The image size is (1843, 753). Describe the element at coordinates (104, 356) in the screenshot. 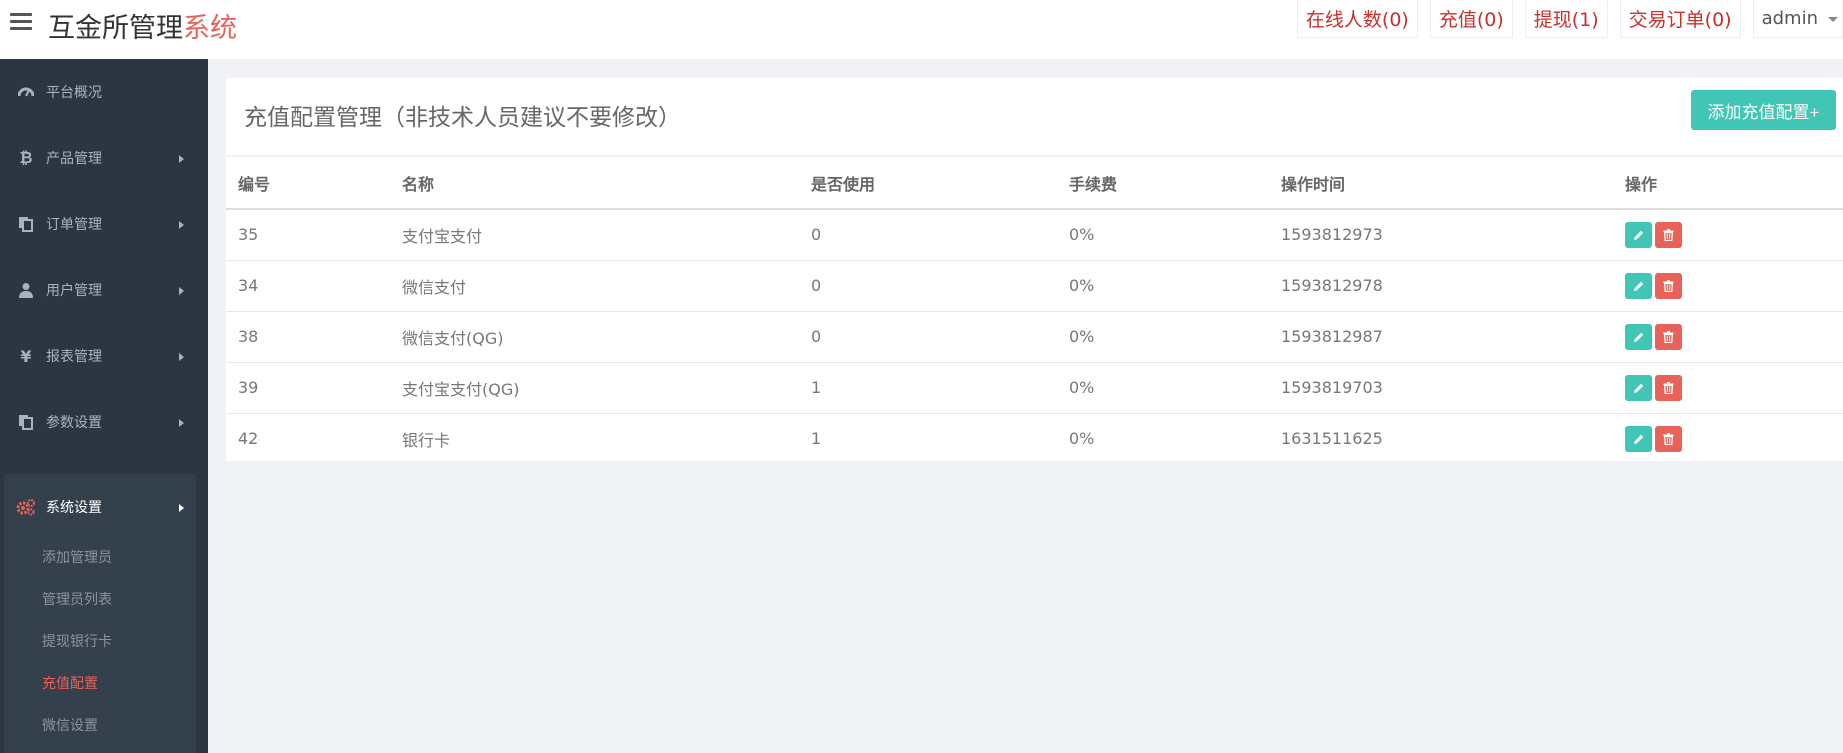

I see `sidebar-item-reports: ¥ 报表管理` at that location.